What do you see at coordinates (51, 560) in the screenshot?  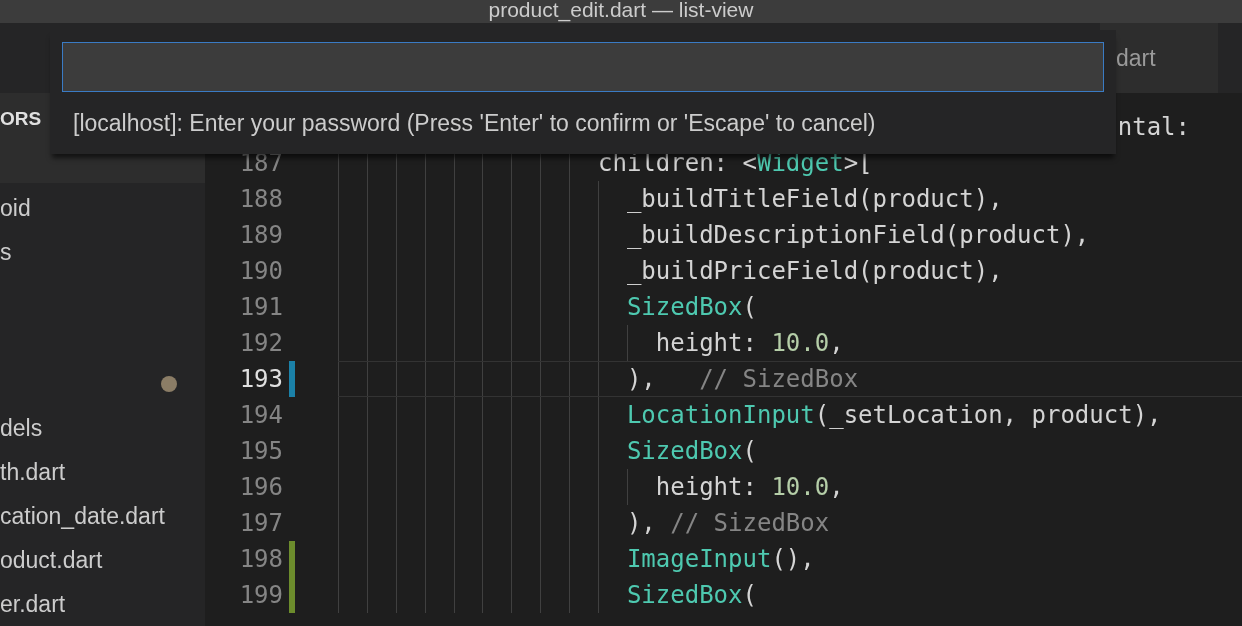 I see `file-item: oduct.dart` at bounding box center [51, 560].